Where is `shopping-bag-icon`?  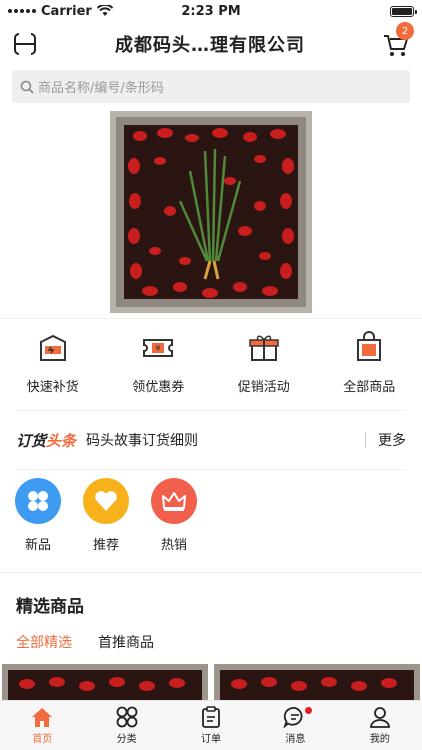
shopping-bag-icon is located at coordinates (369, 346).